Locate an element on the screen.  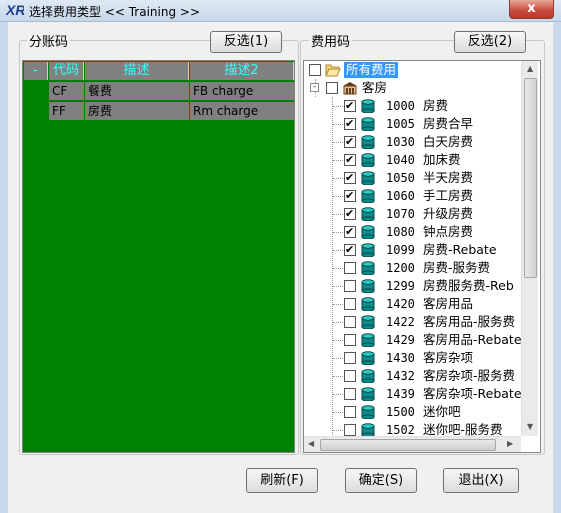
item-code: 1500 is located at coordinates (400, 412).